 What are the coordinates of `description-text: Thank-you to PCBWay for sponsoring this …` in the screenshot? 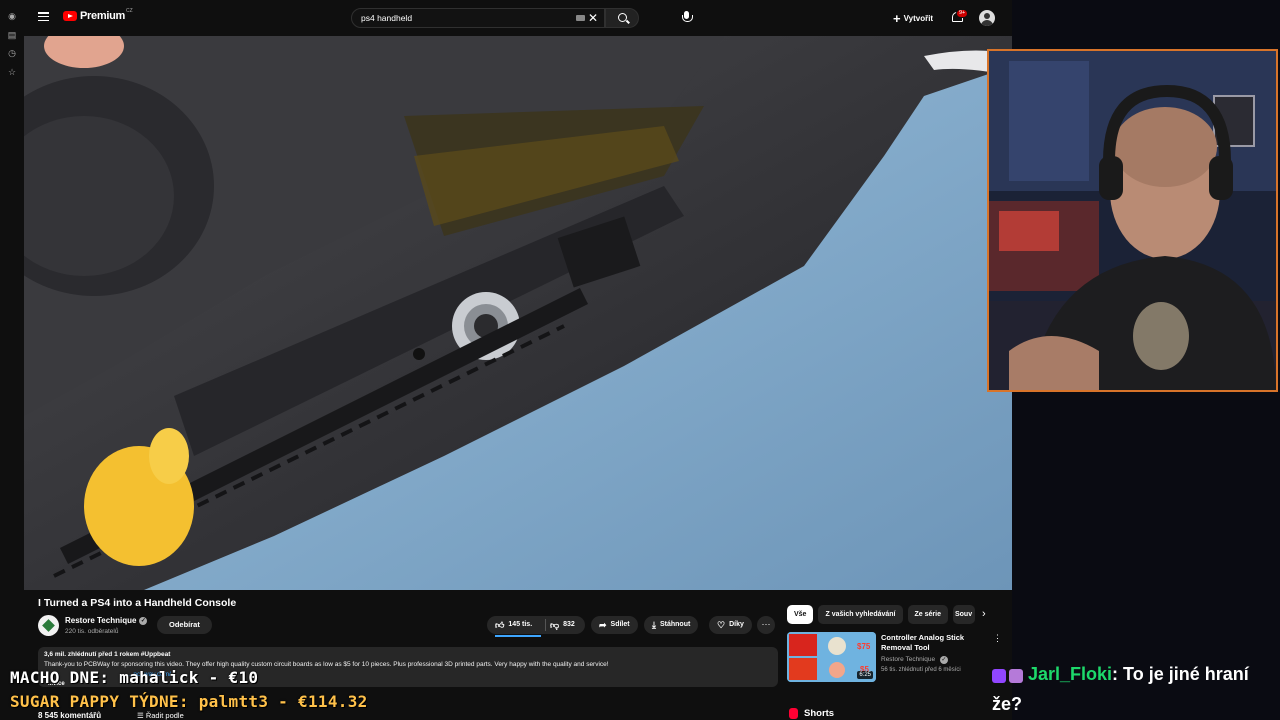 It's located at (326, 664).